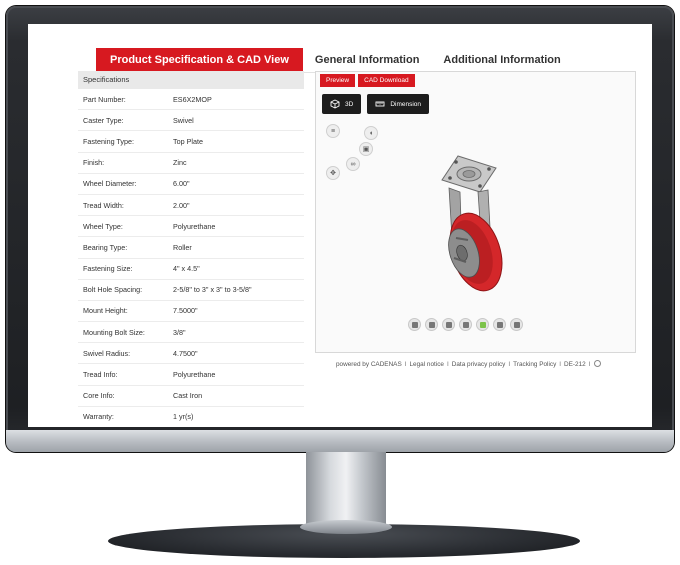  What do you see at coordinates (386, 80) in the screenshot?
I see `tab-cad-download: CAD Download` at bounding box center [386, 80].